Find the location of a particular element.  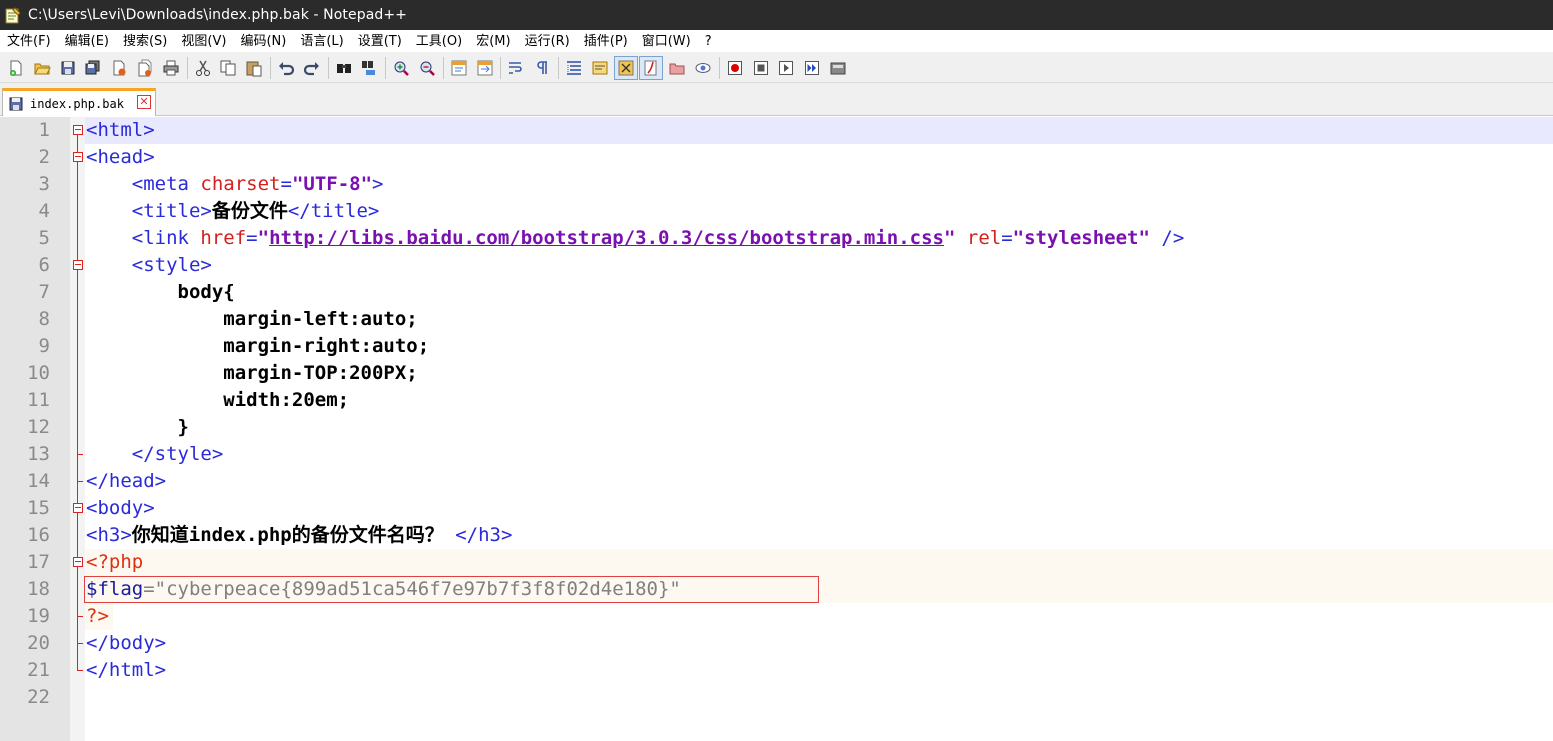

token-tag: <title> is located at coordinates (171, 211).